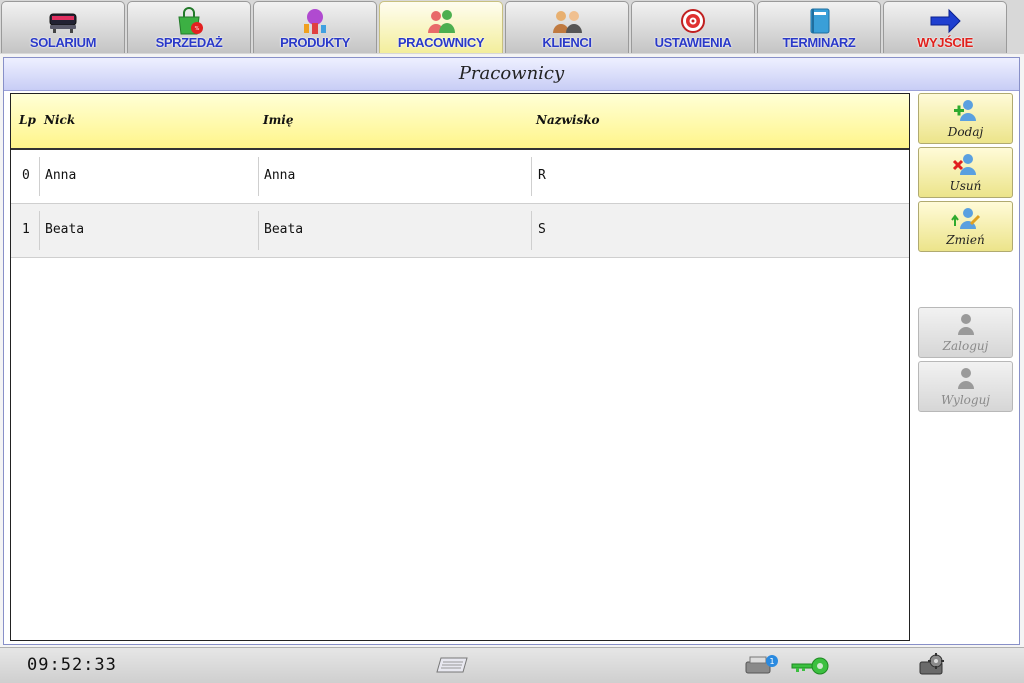 Image resolution: width=1024 pixels, height=683 pixels. I want to click on tab-produkty: PRODUKTY, so click(315, 27).